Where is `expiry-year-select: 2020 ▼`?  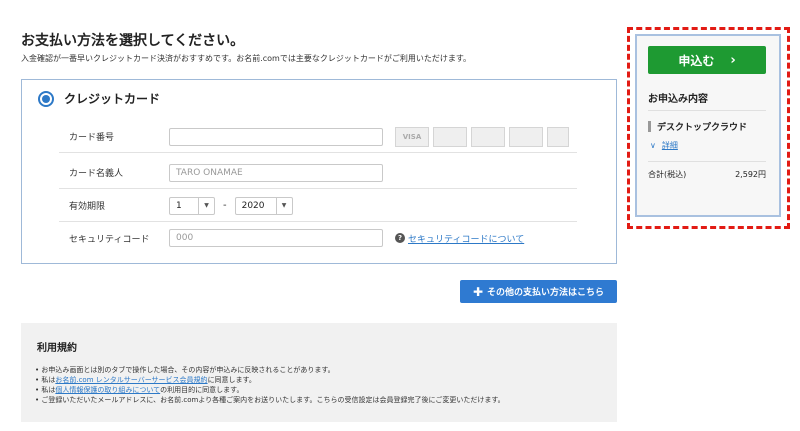 expiry-year-select: 2020 ▼ is located at coordinates (263, 205).